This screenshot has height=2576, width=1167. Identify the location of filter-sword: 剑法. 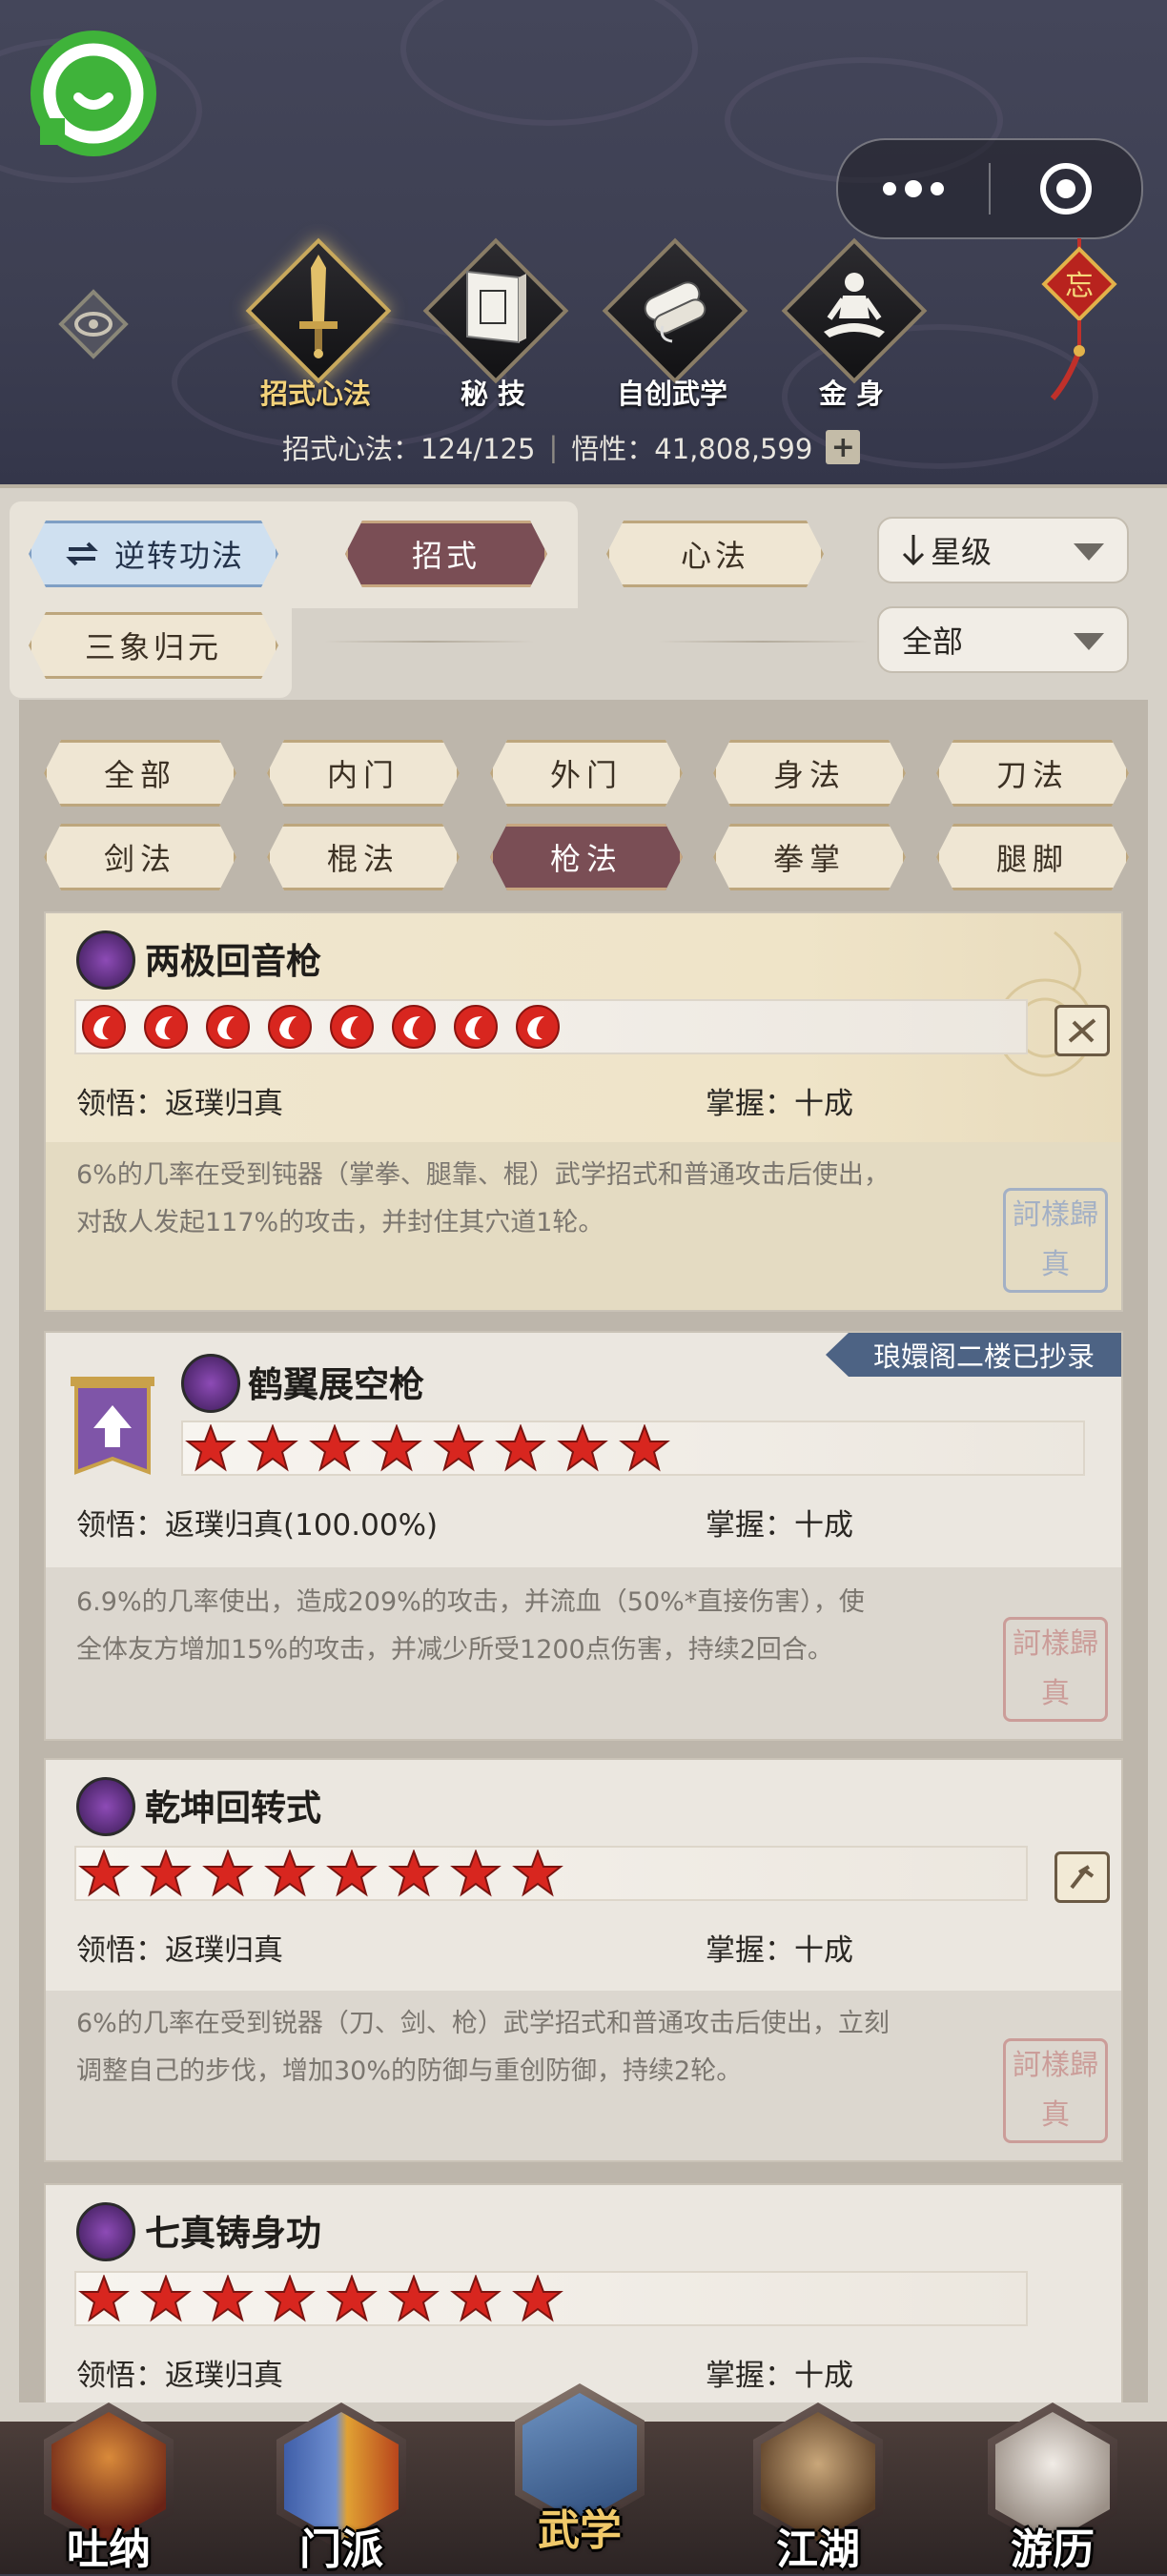
(140, 857).